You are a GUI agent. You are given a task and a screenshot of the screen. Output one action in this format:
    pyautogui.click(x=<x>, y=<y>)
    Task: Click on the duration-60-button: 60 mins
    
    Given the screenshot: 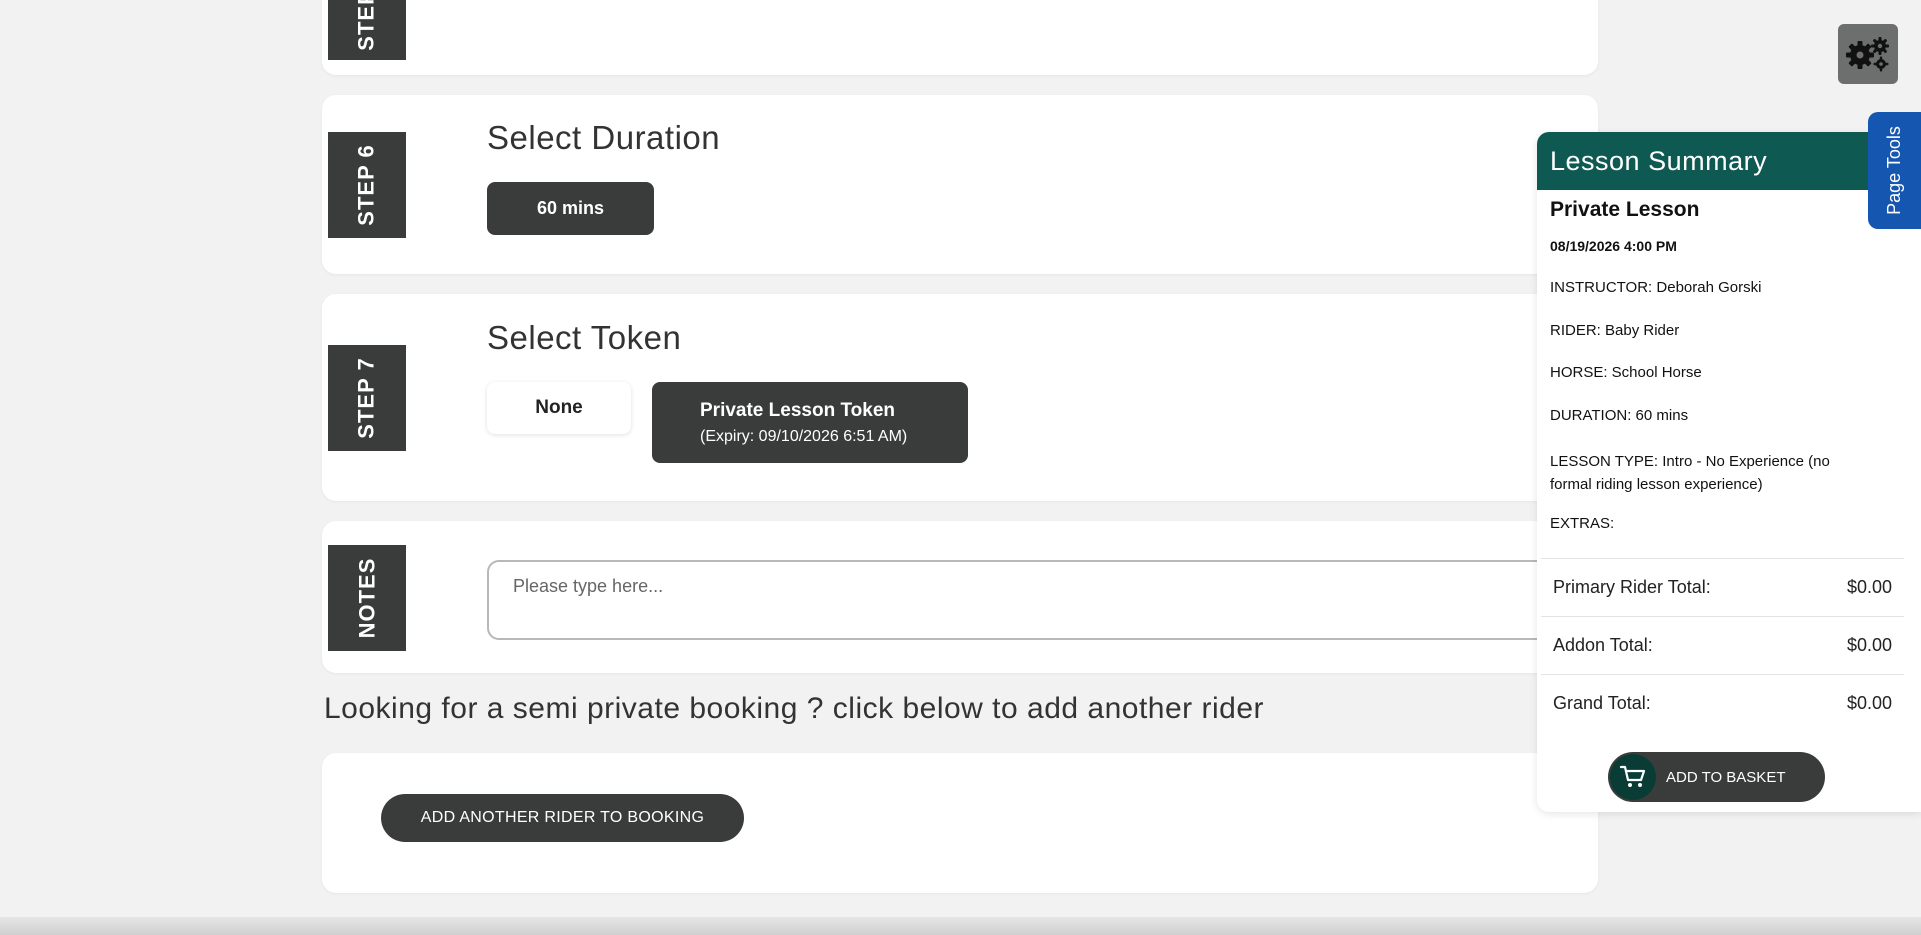 What is the action you would take?
    pyautogui.click(x=570, y=208)
    